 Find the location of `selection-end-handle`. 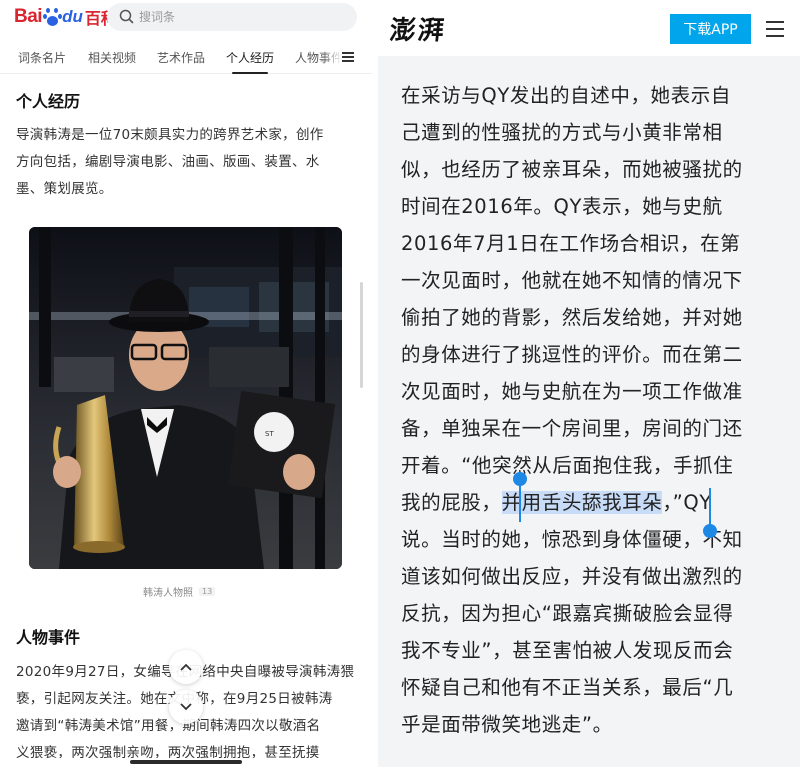

selection-end-handle is located at coordinates (710, 513).